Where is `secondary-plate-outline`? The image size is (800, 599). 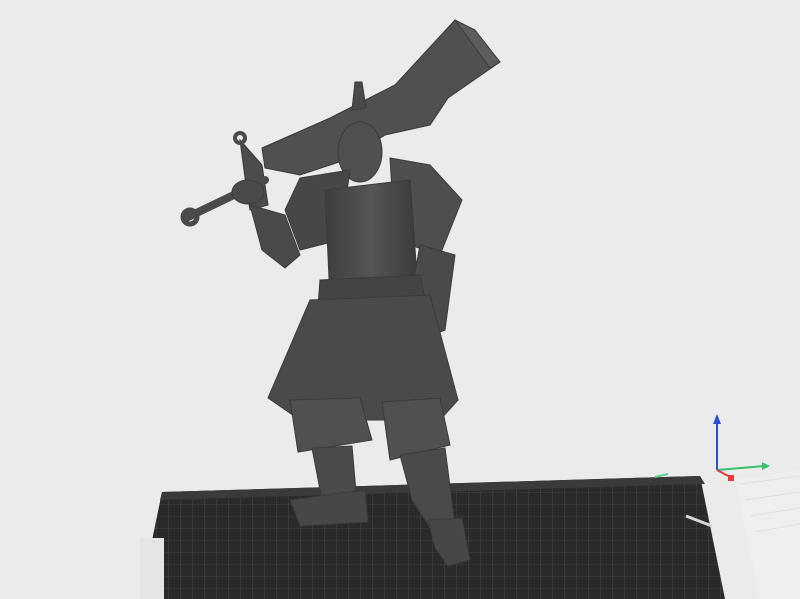
secondary-plate-outline is located at coordinates (767, 534).